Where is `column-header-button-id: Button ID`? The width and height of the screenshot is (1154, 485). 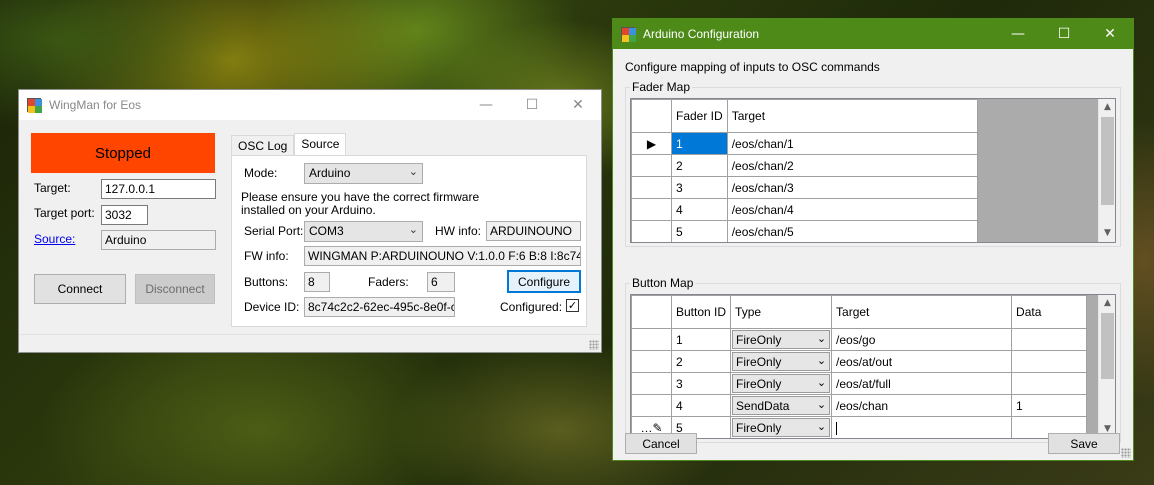
column-header-button-id: Button ID is located at coordinates (701, 312).